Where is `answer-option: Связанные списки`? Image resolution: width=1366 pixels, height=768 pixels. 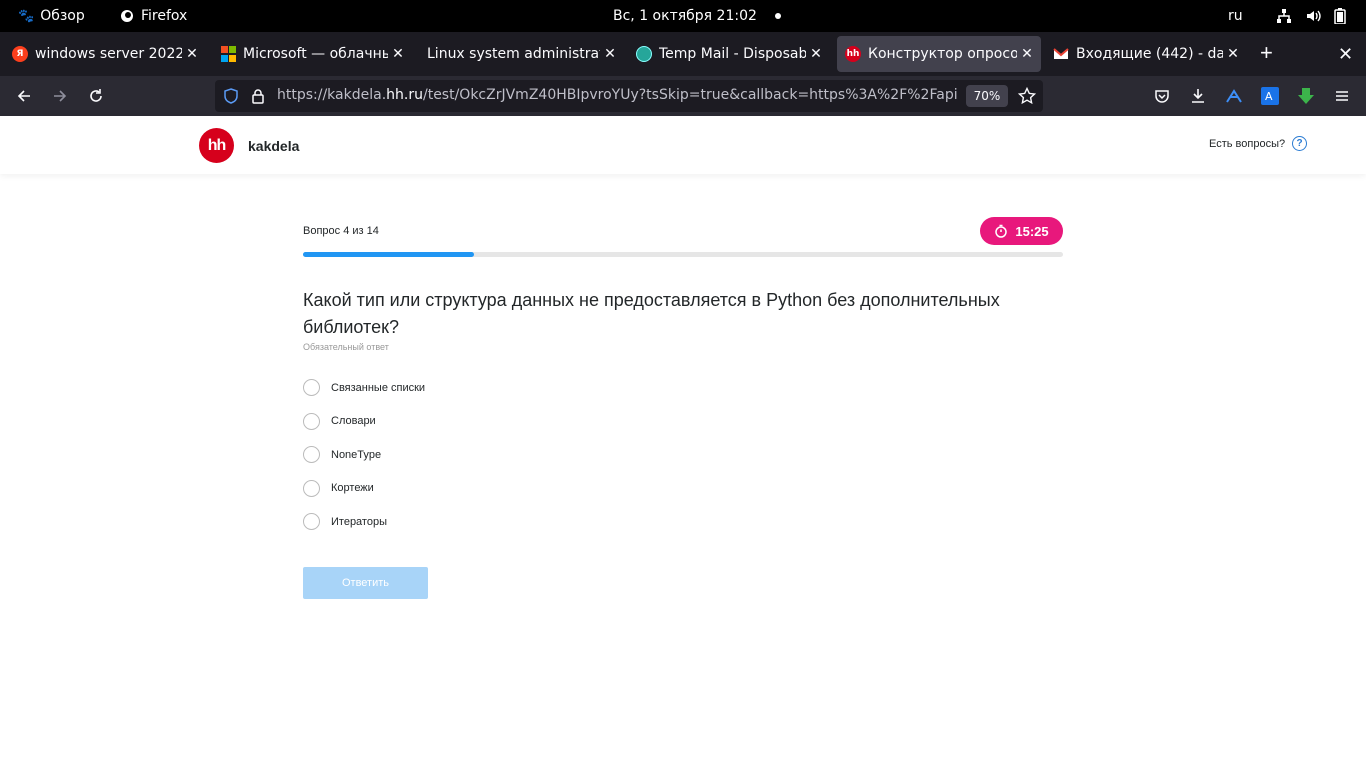 answer-option: Связанные списки is located at coordinates (364, 388).